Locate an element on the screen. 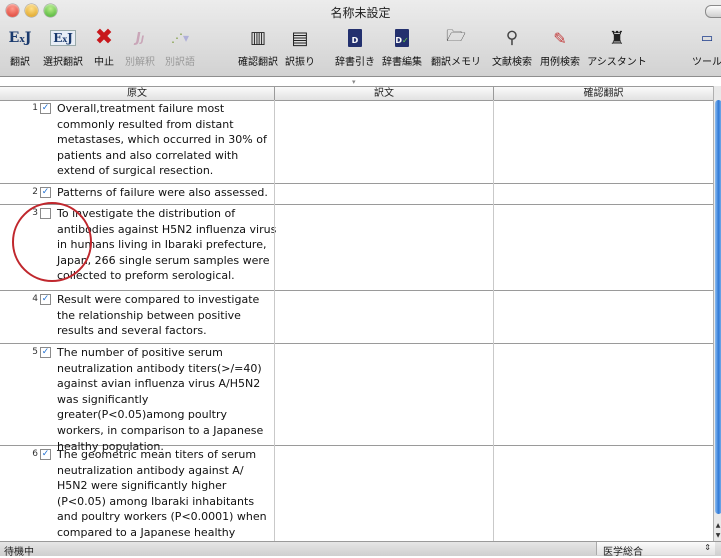 The height and width of the screenshot is (558, 721). updown-arrows-icon: ⇕ is located at coordinates (707, 547).